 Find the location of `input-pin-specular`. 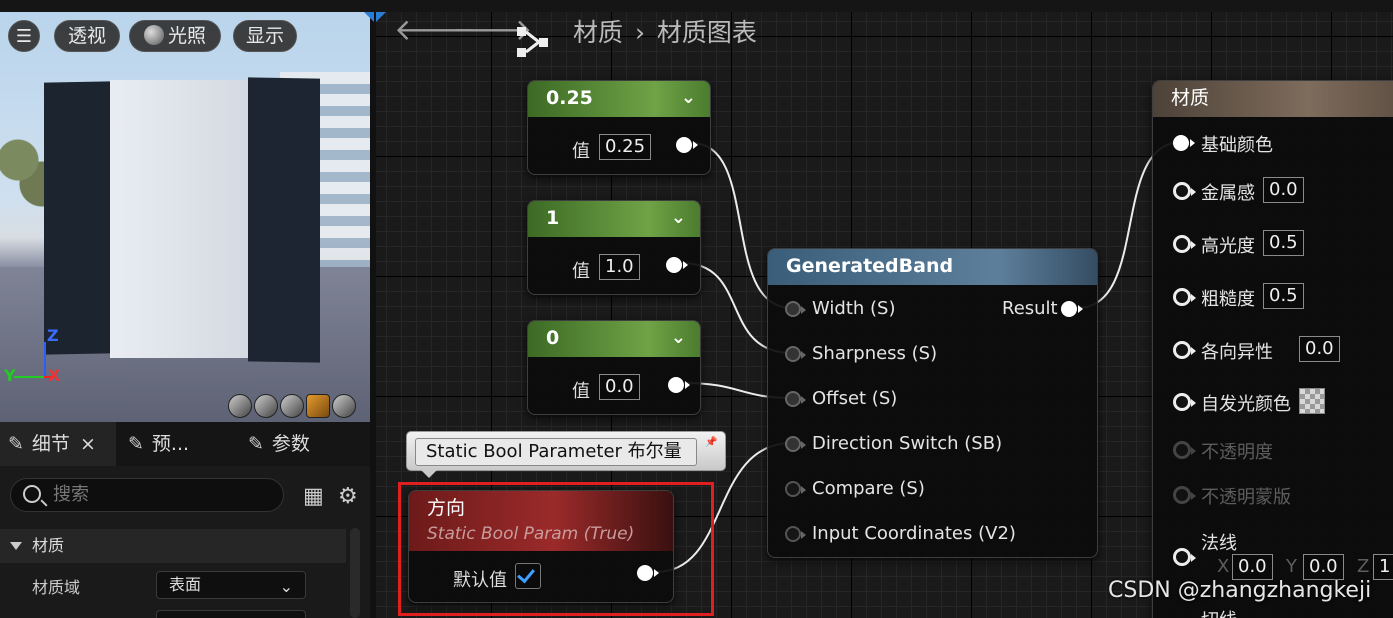

input-pin-specular is located at coordinates (1184, 244).